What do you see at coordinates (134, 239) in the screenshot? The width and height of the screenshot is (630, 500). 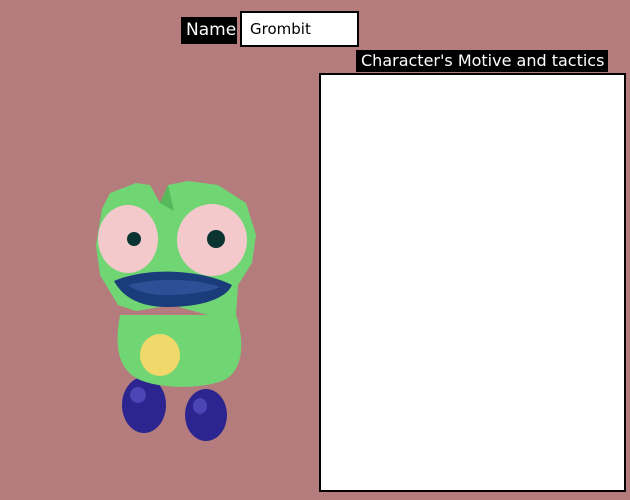 I see `left-pupil` at bounding box center [134, 239].